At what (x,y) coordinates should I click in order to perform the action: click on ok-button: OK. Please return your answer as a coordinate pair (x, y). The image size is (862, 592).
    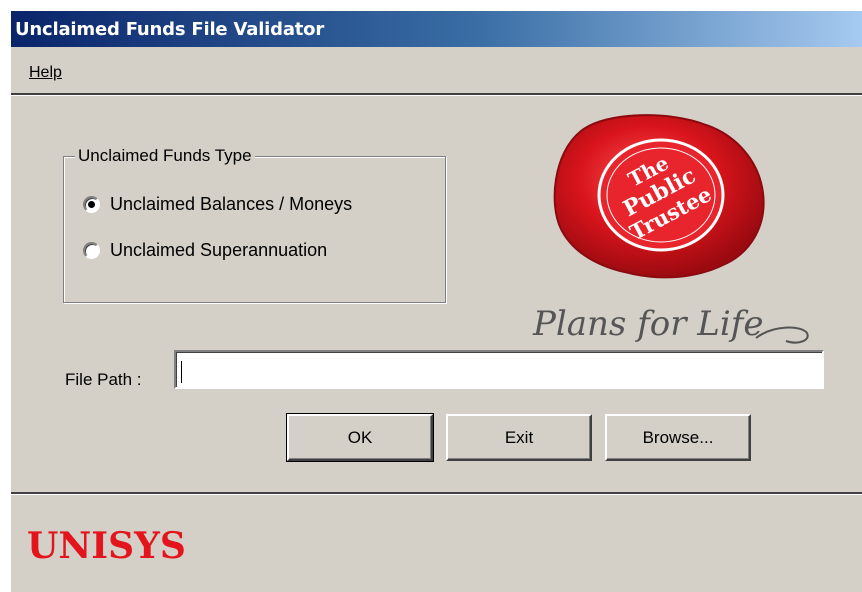
    Looking at the image, I should click on (360, 437).